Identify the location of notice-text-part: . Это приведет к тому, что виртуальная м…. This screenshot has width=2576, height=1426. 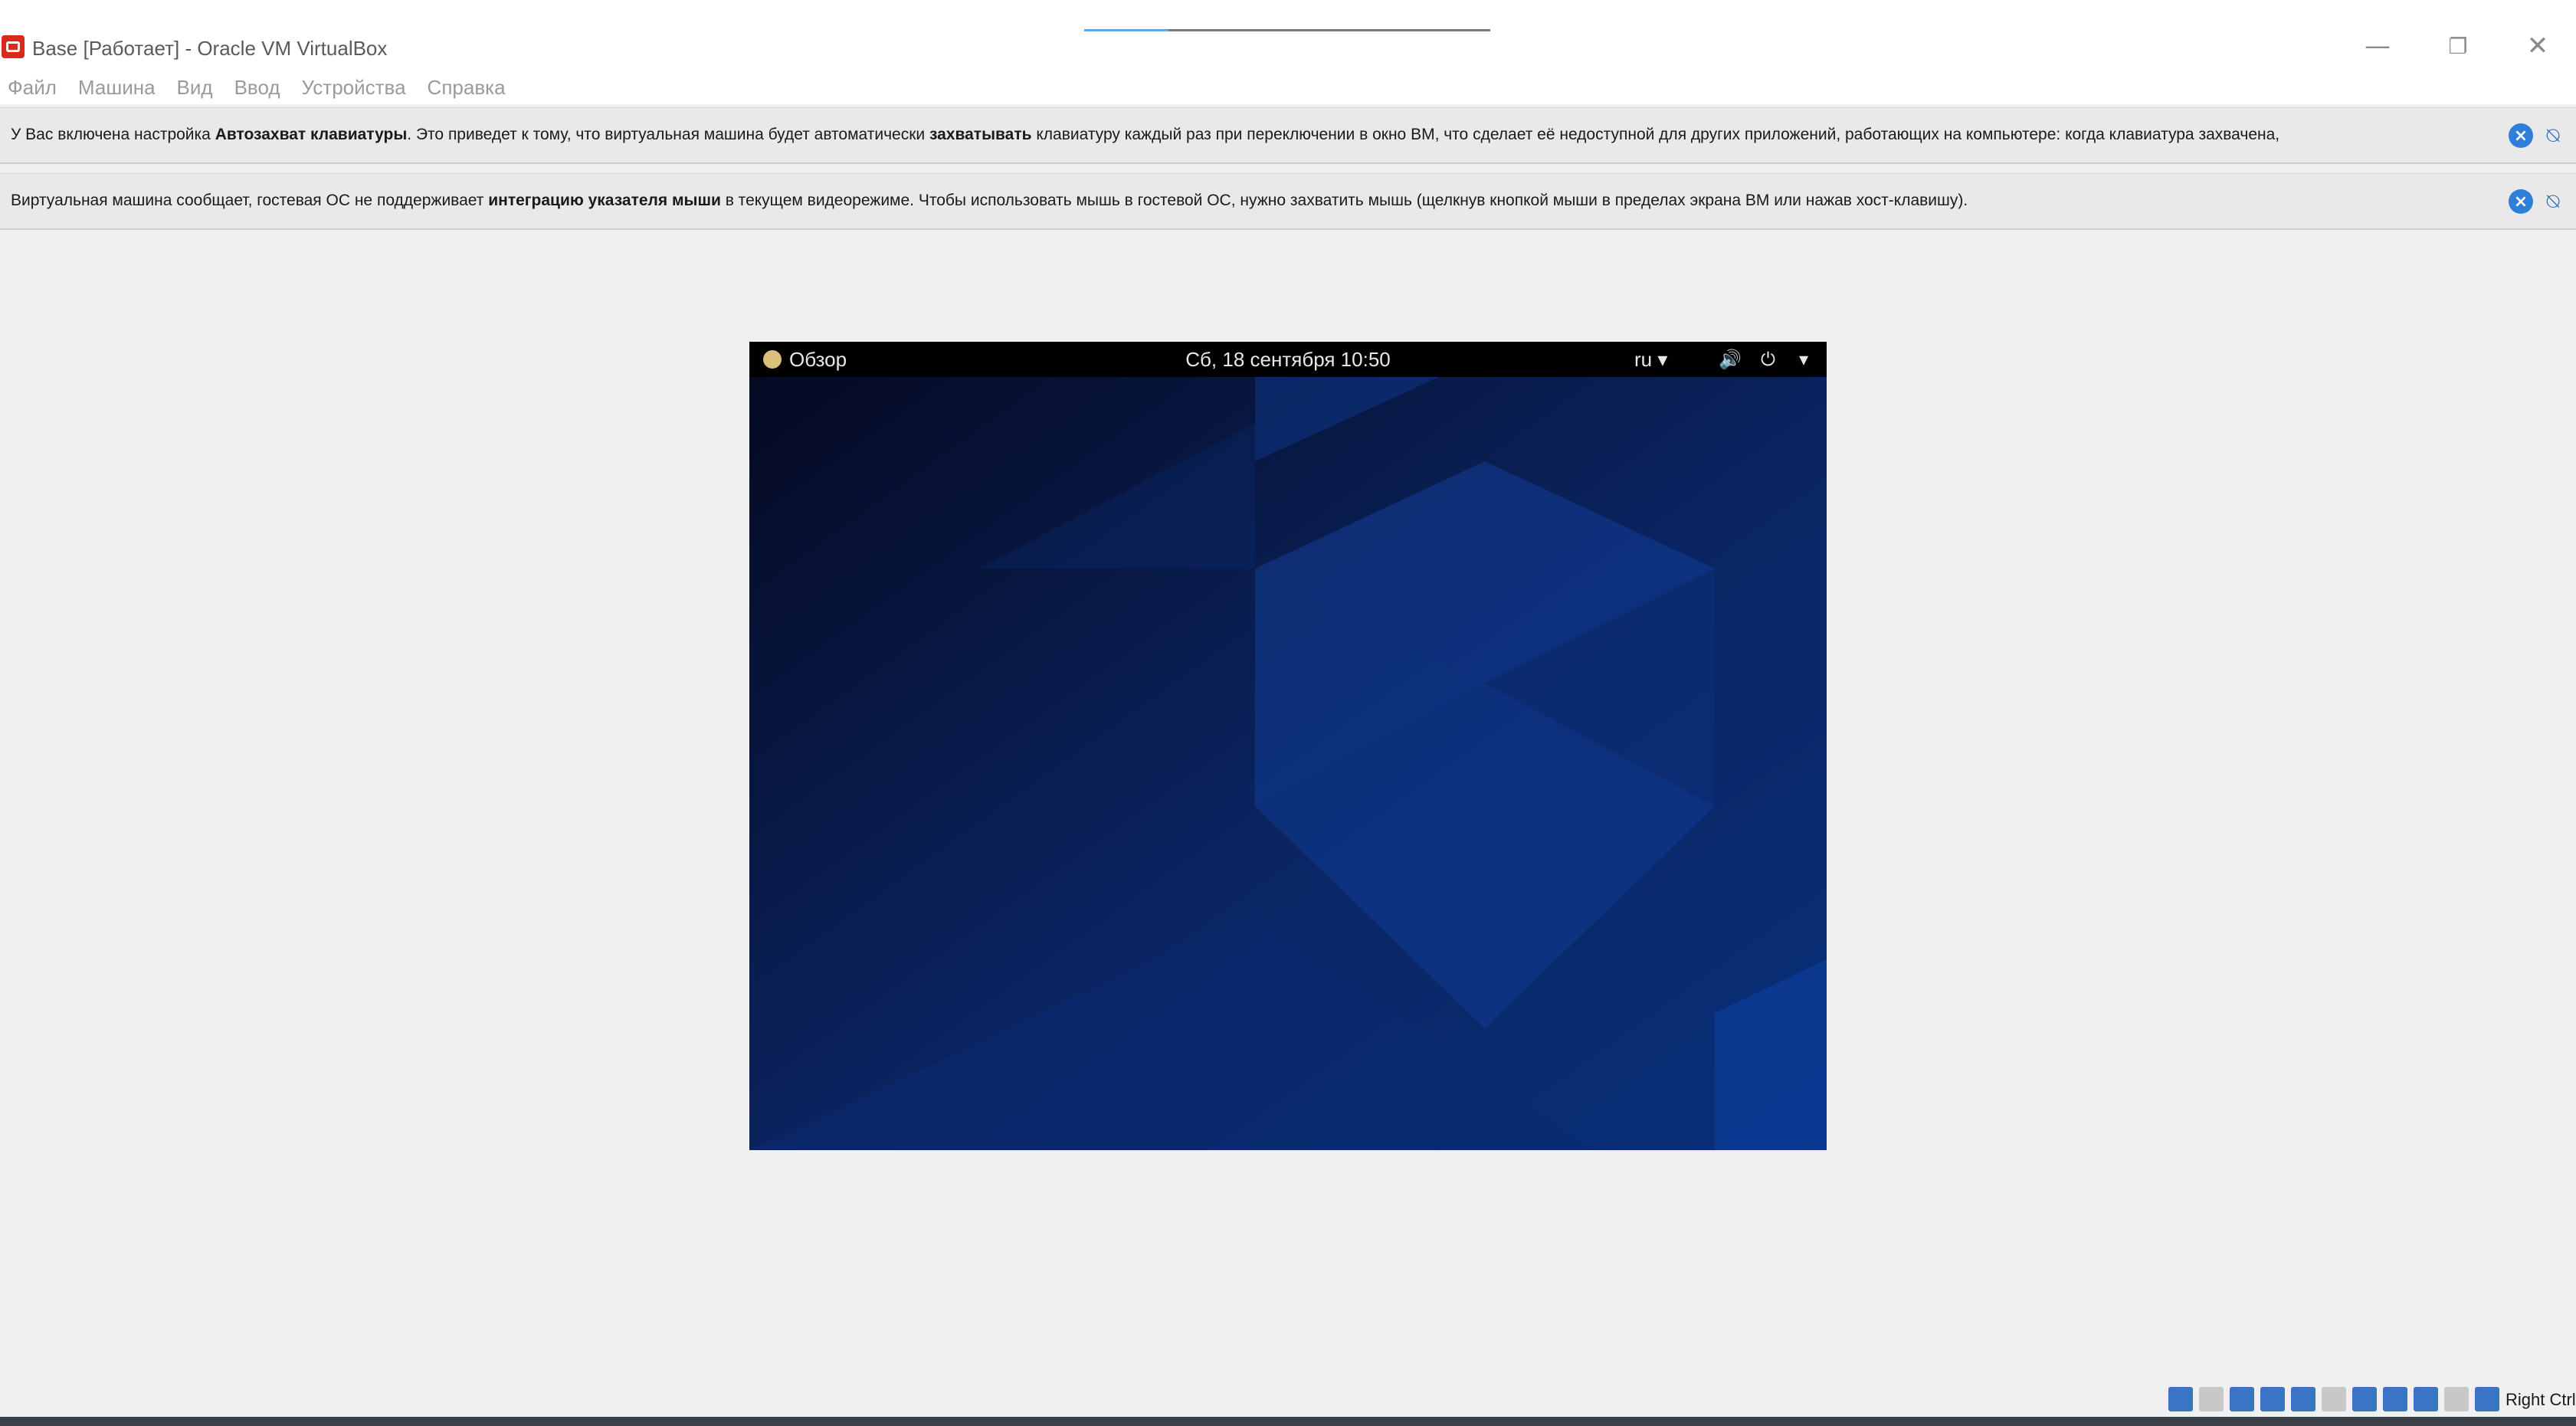
(668, 134).